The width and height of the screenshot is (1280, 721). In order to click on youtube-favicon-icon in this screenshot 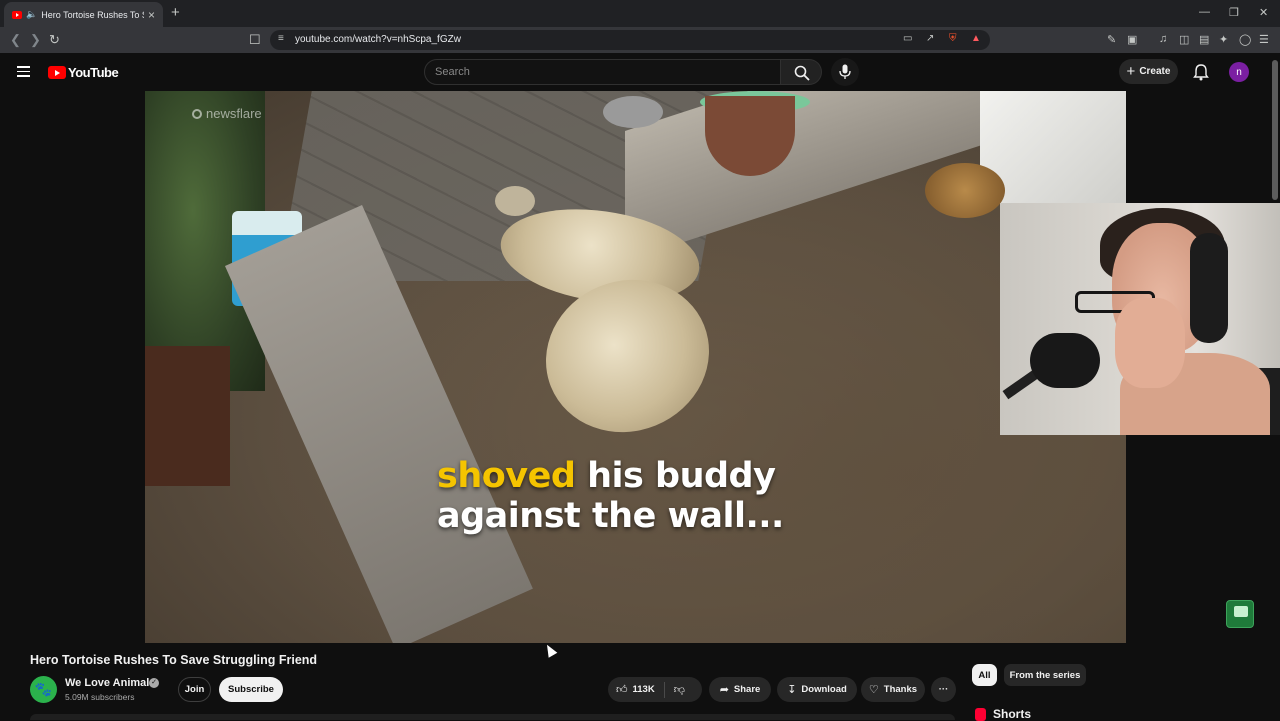, I will do `click(17, 14)`.